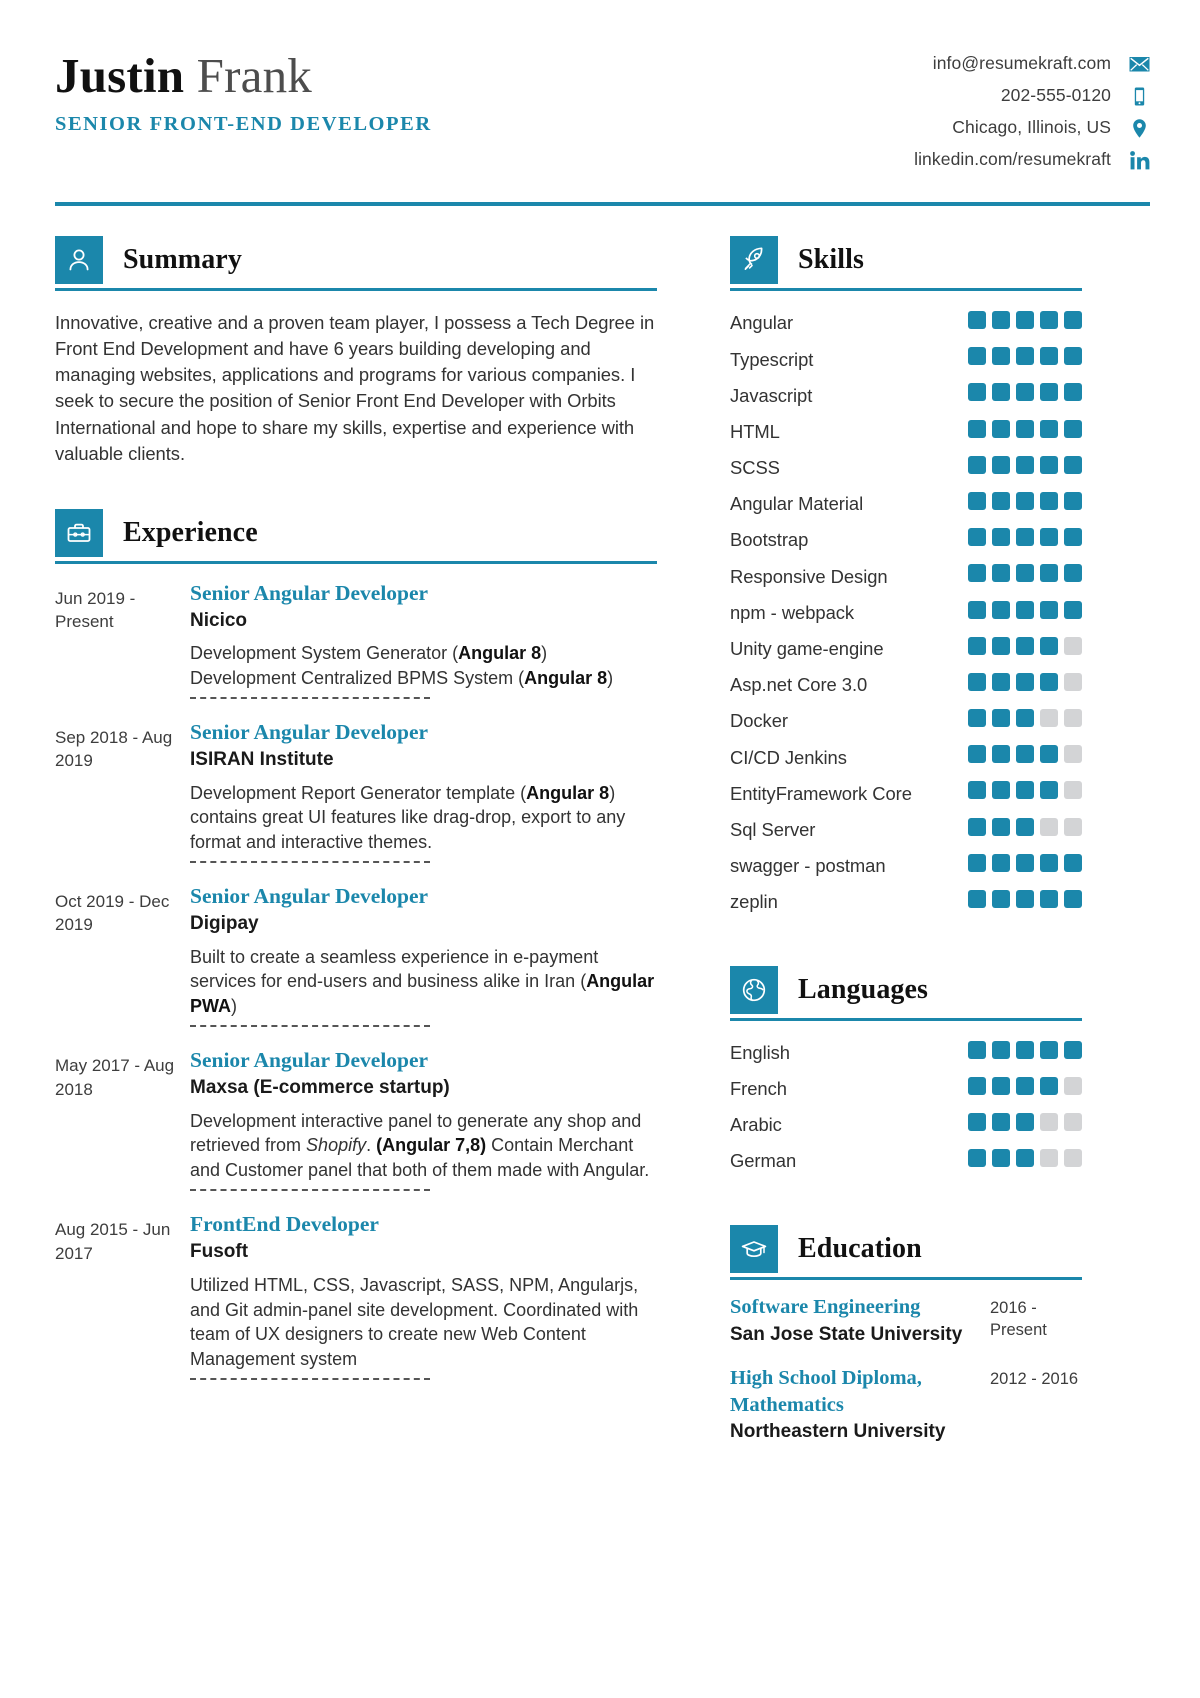 The image size is (1200, 1698). I want to click on last-name: Frank, so click(248, 75).